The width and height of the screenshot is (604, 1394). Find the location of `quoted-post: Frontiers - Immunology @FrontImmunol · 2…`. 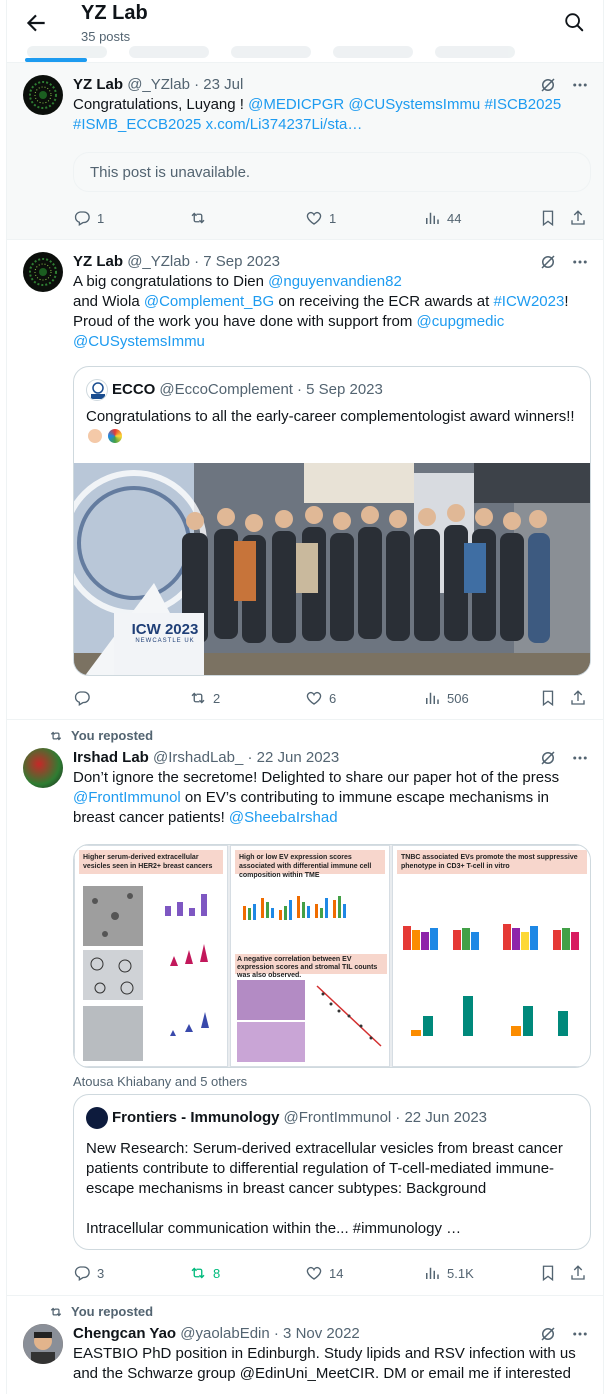

quoted-post: Frontiers - Immunology @FrontImmunol · 2… is located at coordinates (332, 1172).